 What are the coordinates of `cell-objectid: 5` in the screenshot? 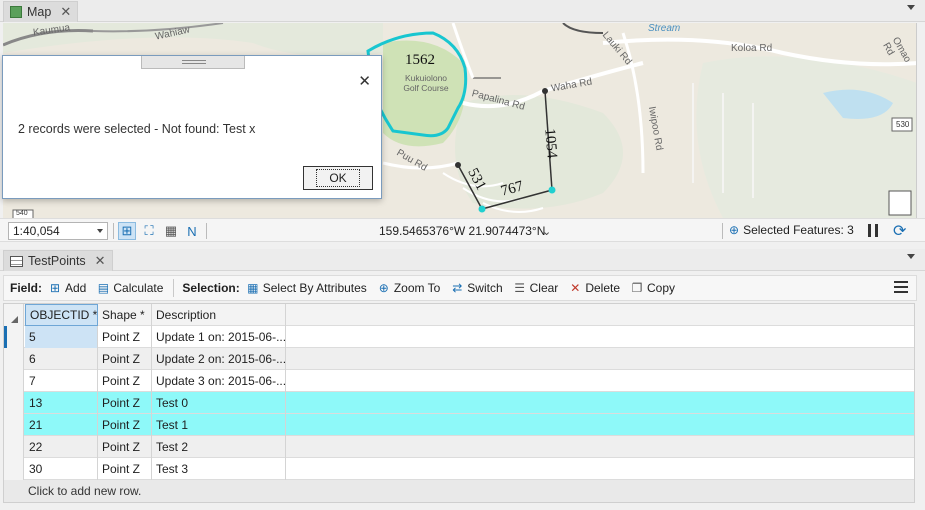 It's located at (61, 337).